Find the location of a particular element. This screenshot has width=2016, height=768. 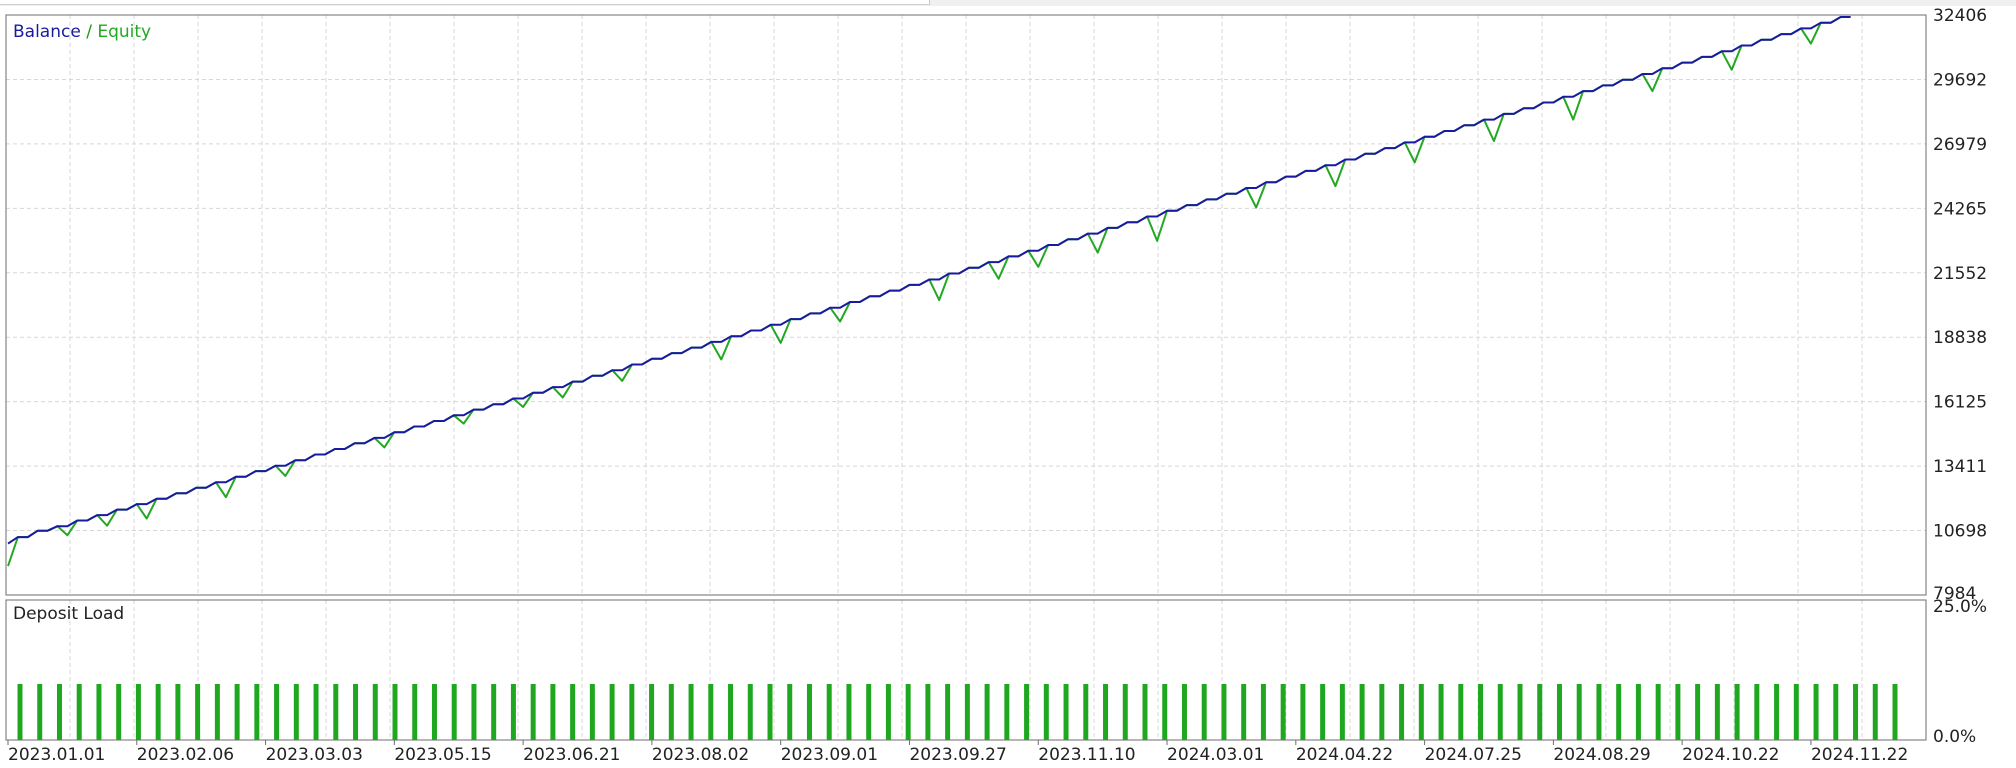

deposit-load-title: Deposit Load is located at coordinates (69, 614).